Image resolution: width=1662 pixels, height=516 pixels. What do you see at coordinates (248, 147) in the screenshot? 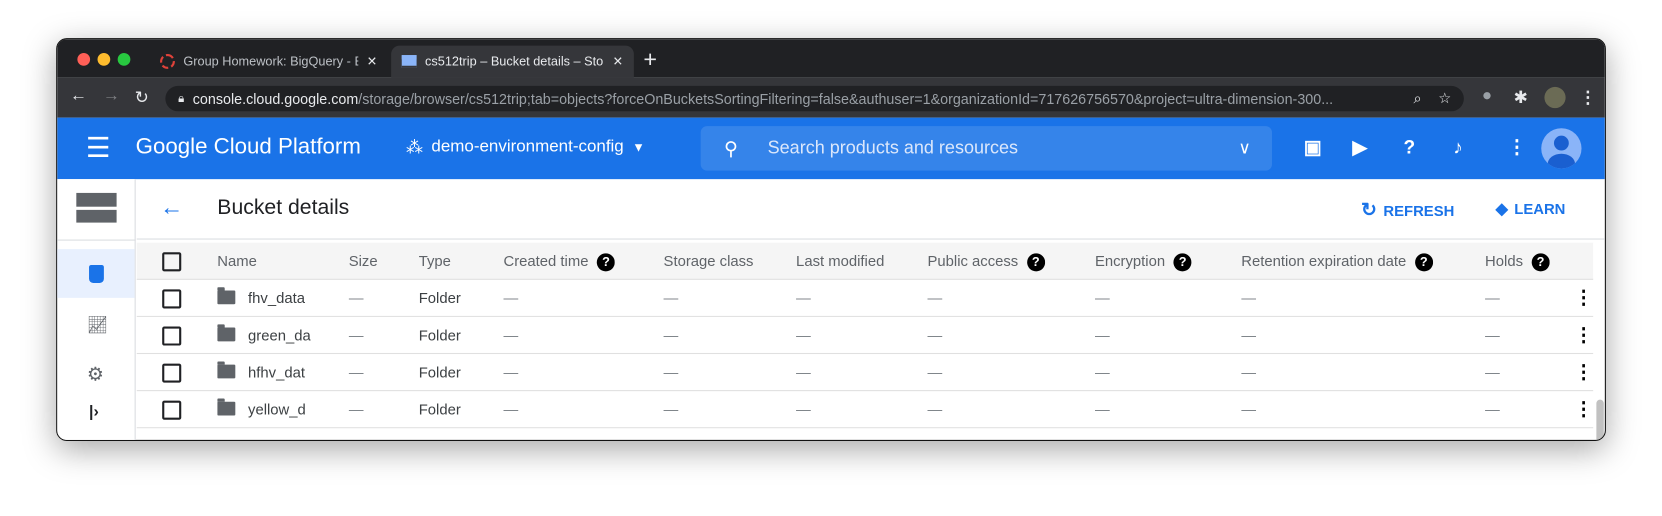
I see `gcp-logo-title: Google Cloud Platform` at bounding box center [248, 147].